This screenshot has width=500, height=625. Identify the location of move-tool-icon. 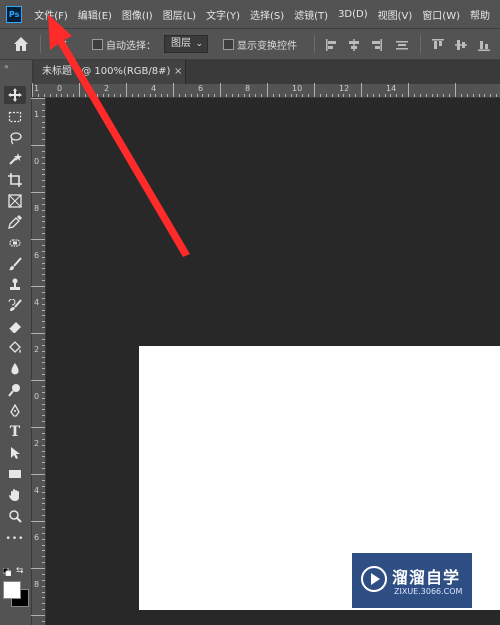
(15, 95).